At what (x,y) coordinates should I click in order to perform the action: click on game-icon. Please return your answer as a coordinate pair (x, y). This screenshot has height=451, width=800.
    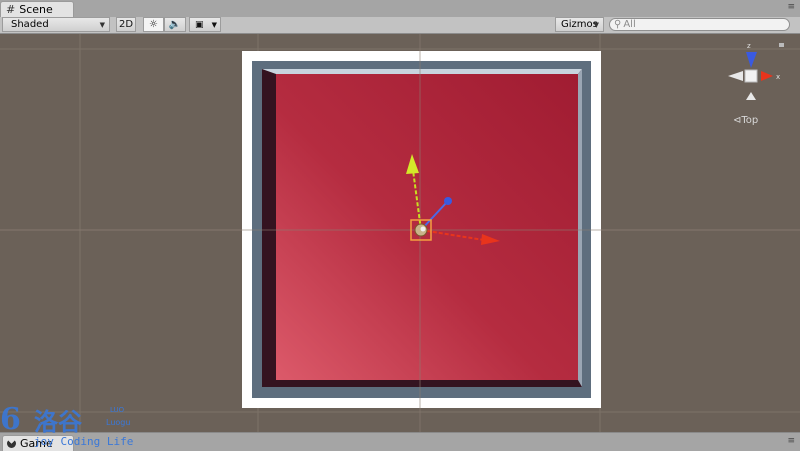
    Looking at the image, I should click on (11, 443).